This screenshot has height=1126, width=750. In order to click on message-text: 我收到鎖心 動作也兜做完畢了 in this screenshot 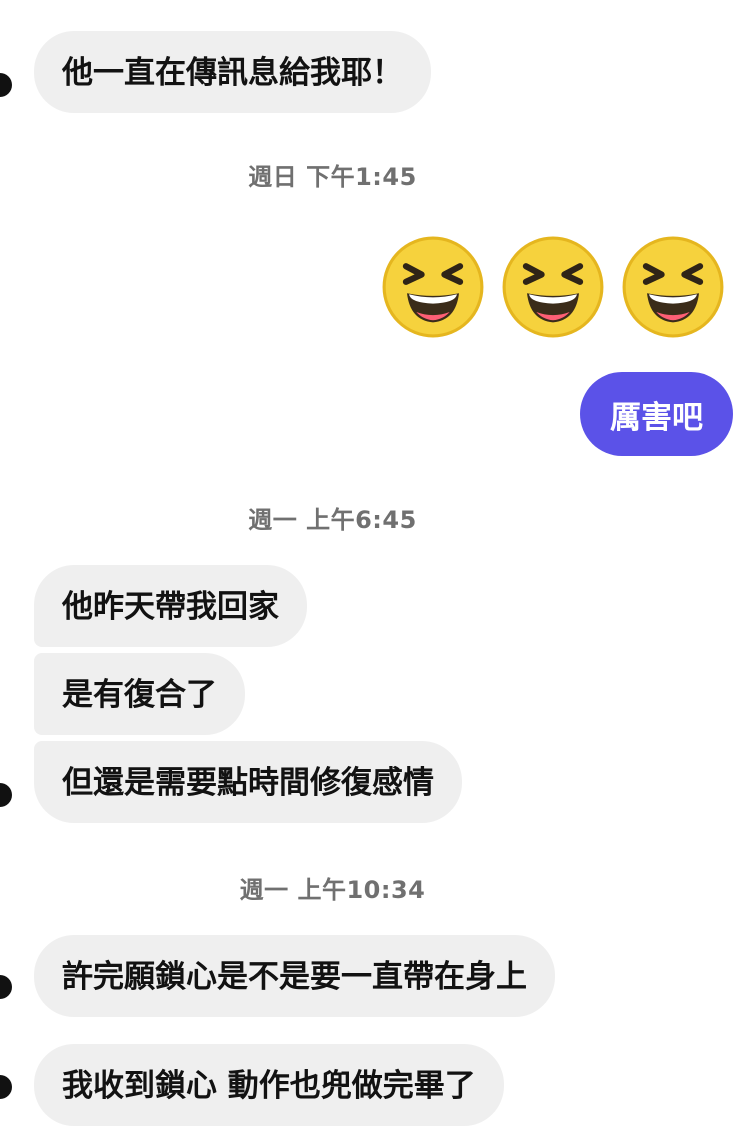, I will do `click(269, 1085)`.